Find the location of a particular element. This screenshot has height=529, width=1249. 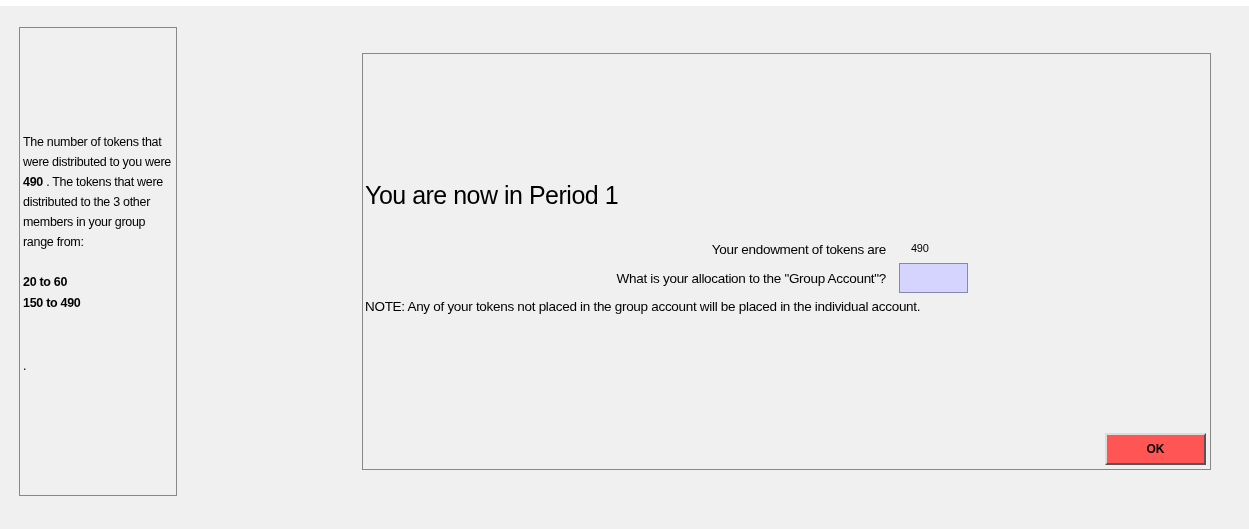

token-info-text: The number of tokens that were distributed to you were 490 . The tokens that were distributed to the 3 other members in your group range from: is located at coordinates (97, 192).